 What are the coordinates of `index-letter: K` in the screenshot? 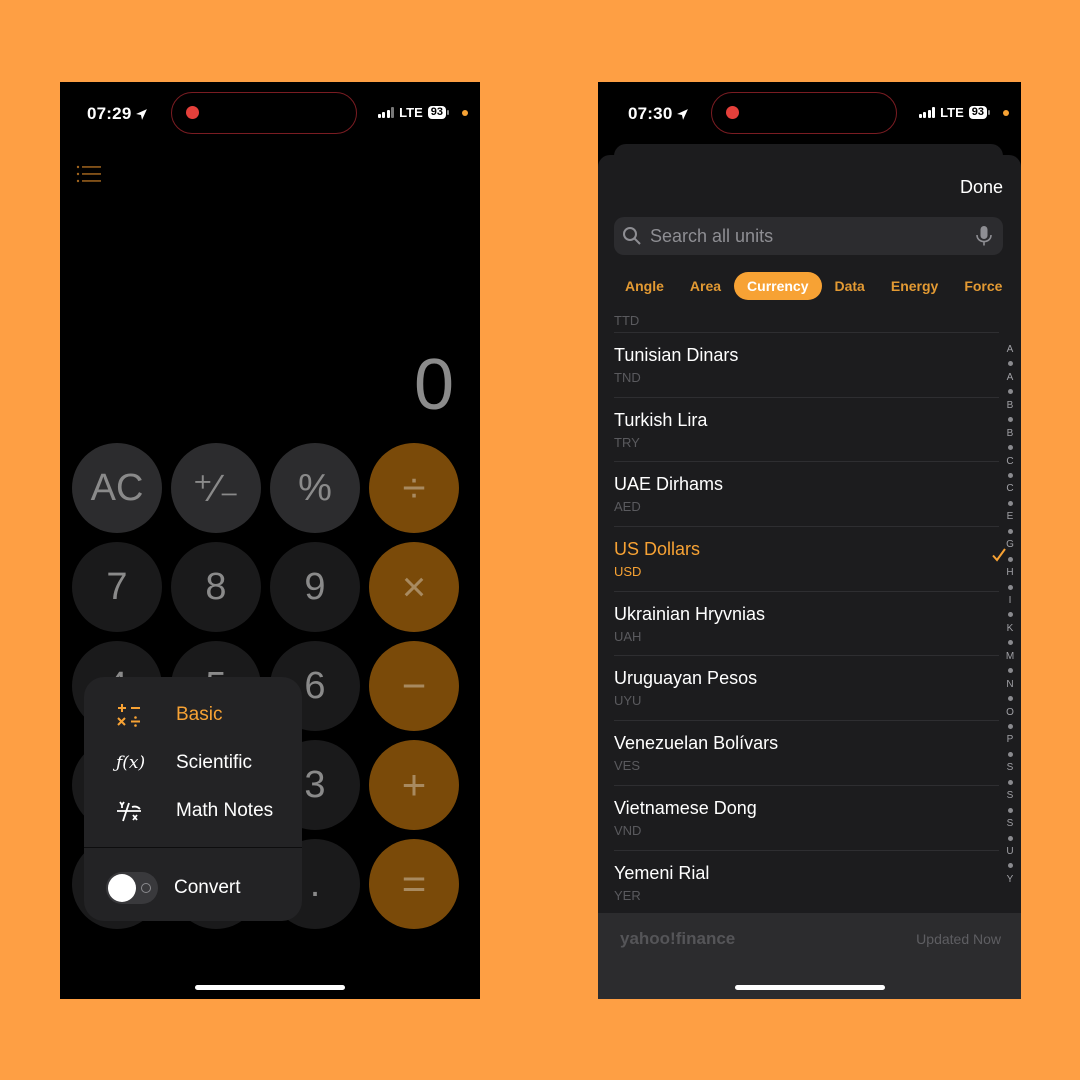 It's located at (1010, 629).